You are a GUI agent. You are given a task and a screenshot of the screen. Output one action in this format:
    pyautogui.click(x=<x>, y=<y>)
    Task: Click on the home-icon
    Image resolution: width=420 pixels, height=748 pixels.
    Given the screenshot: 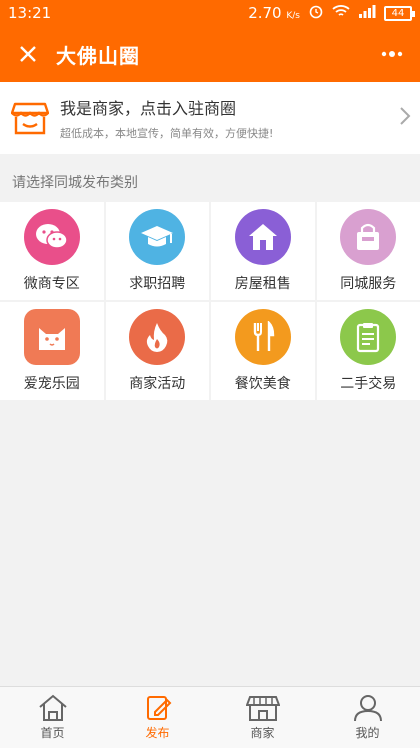 What is the action you would take?
    pyautogui.click(x=52, y=707)
    